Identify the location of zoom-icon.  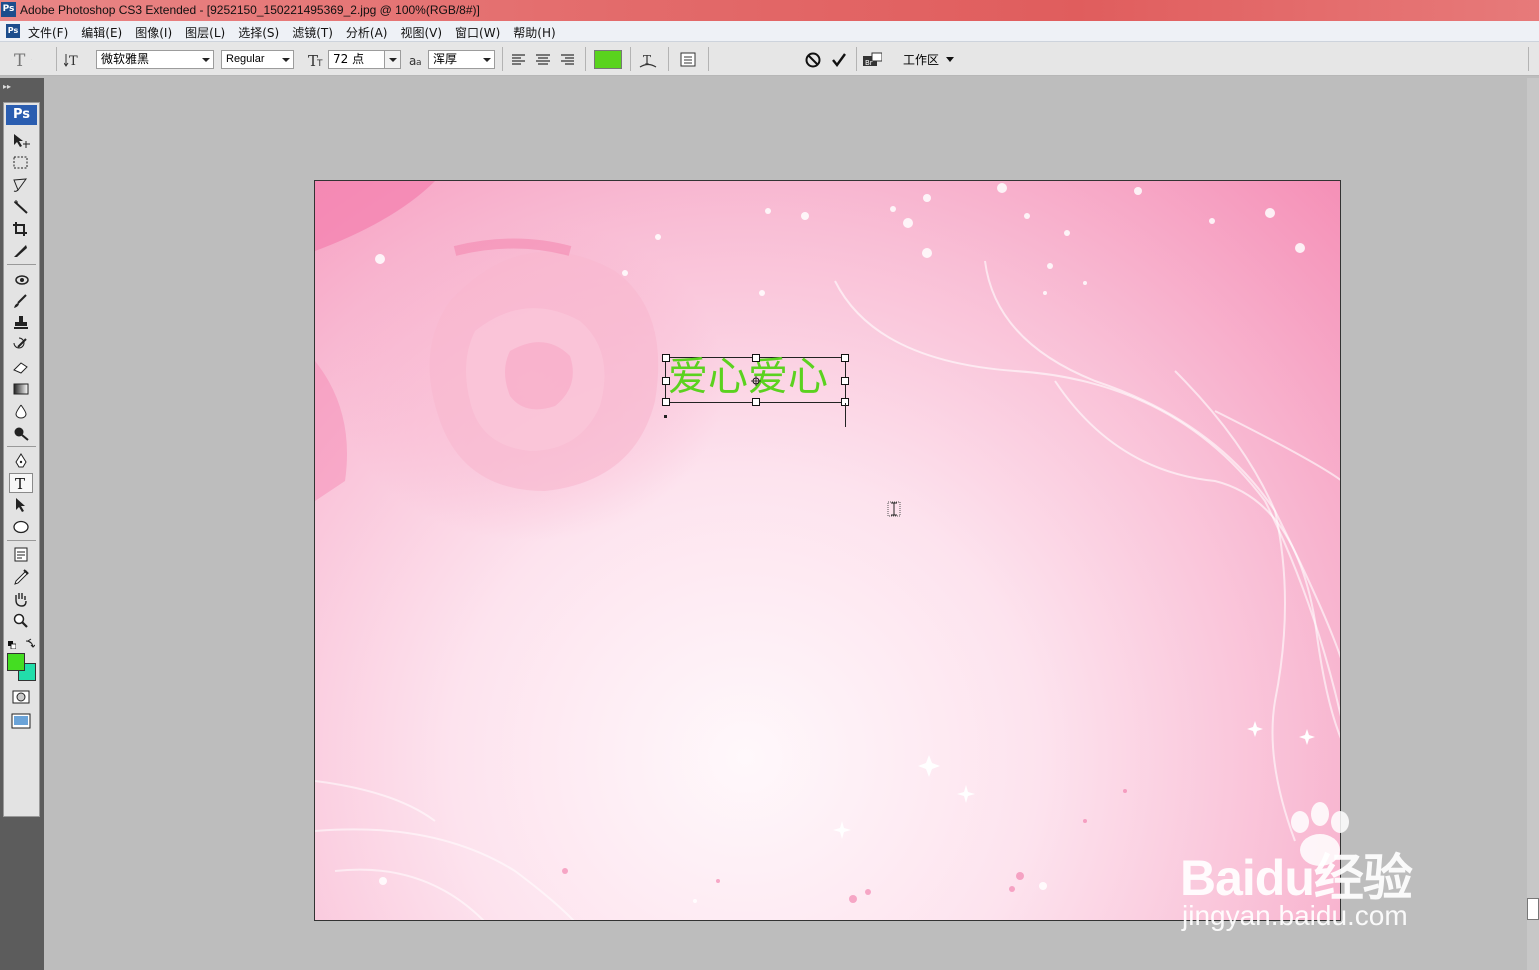
(20, 620).